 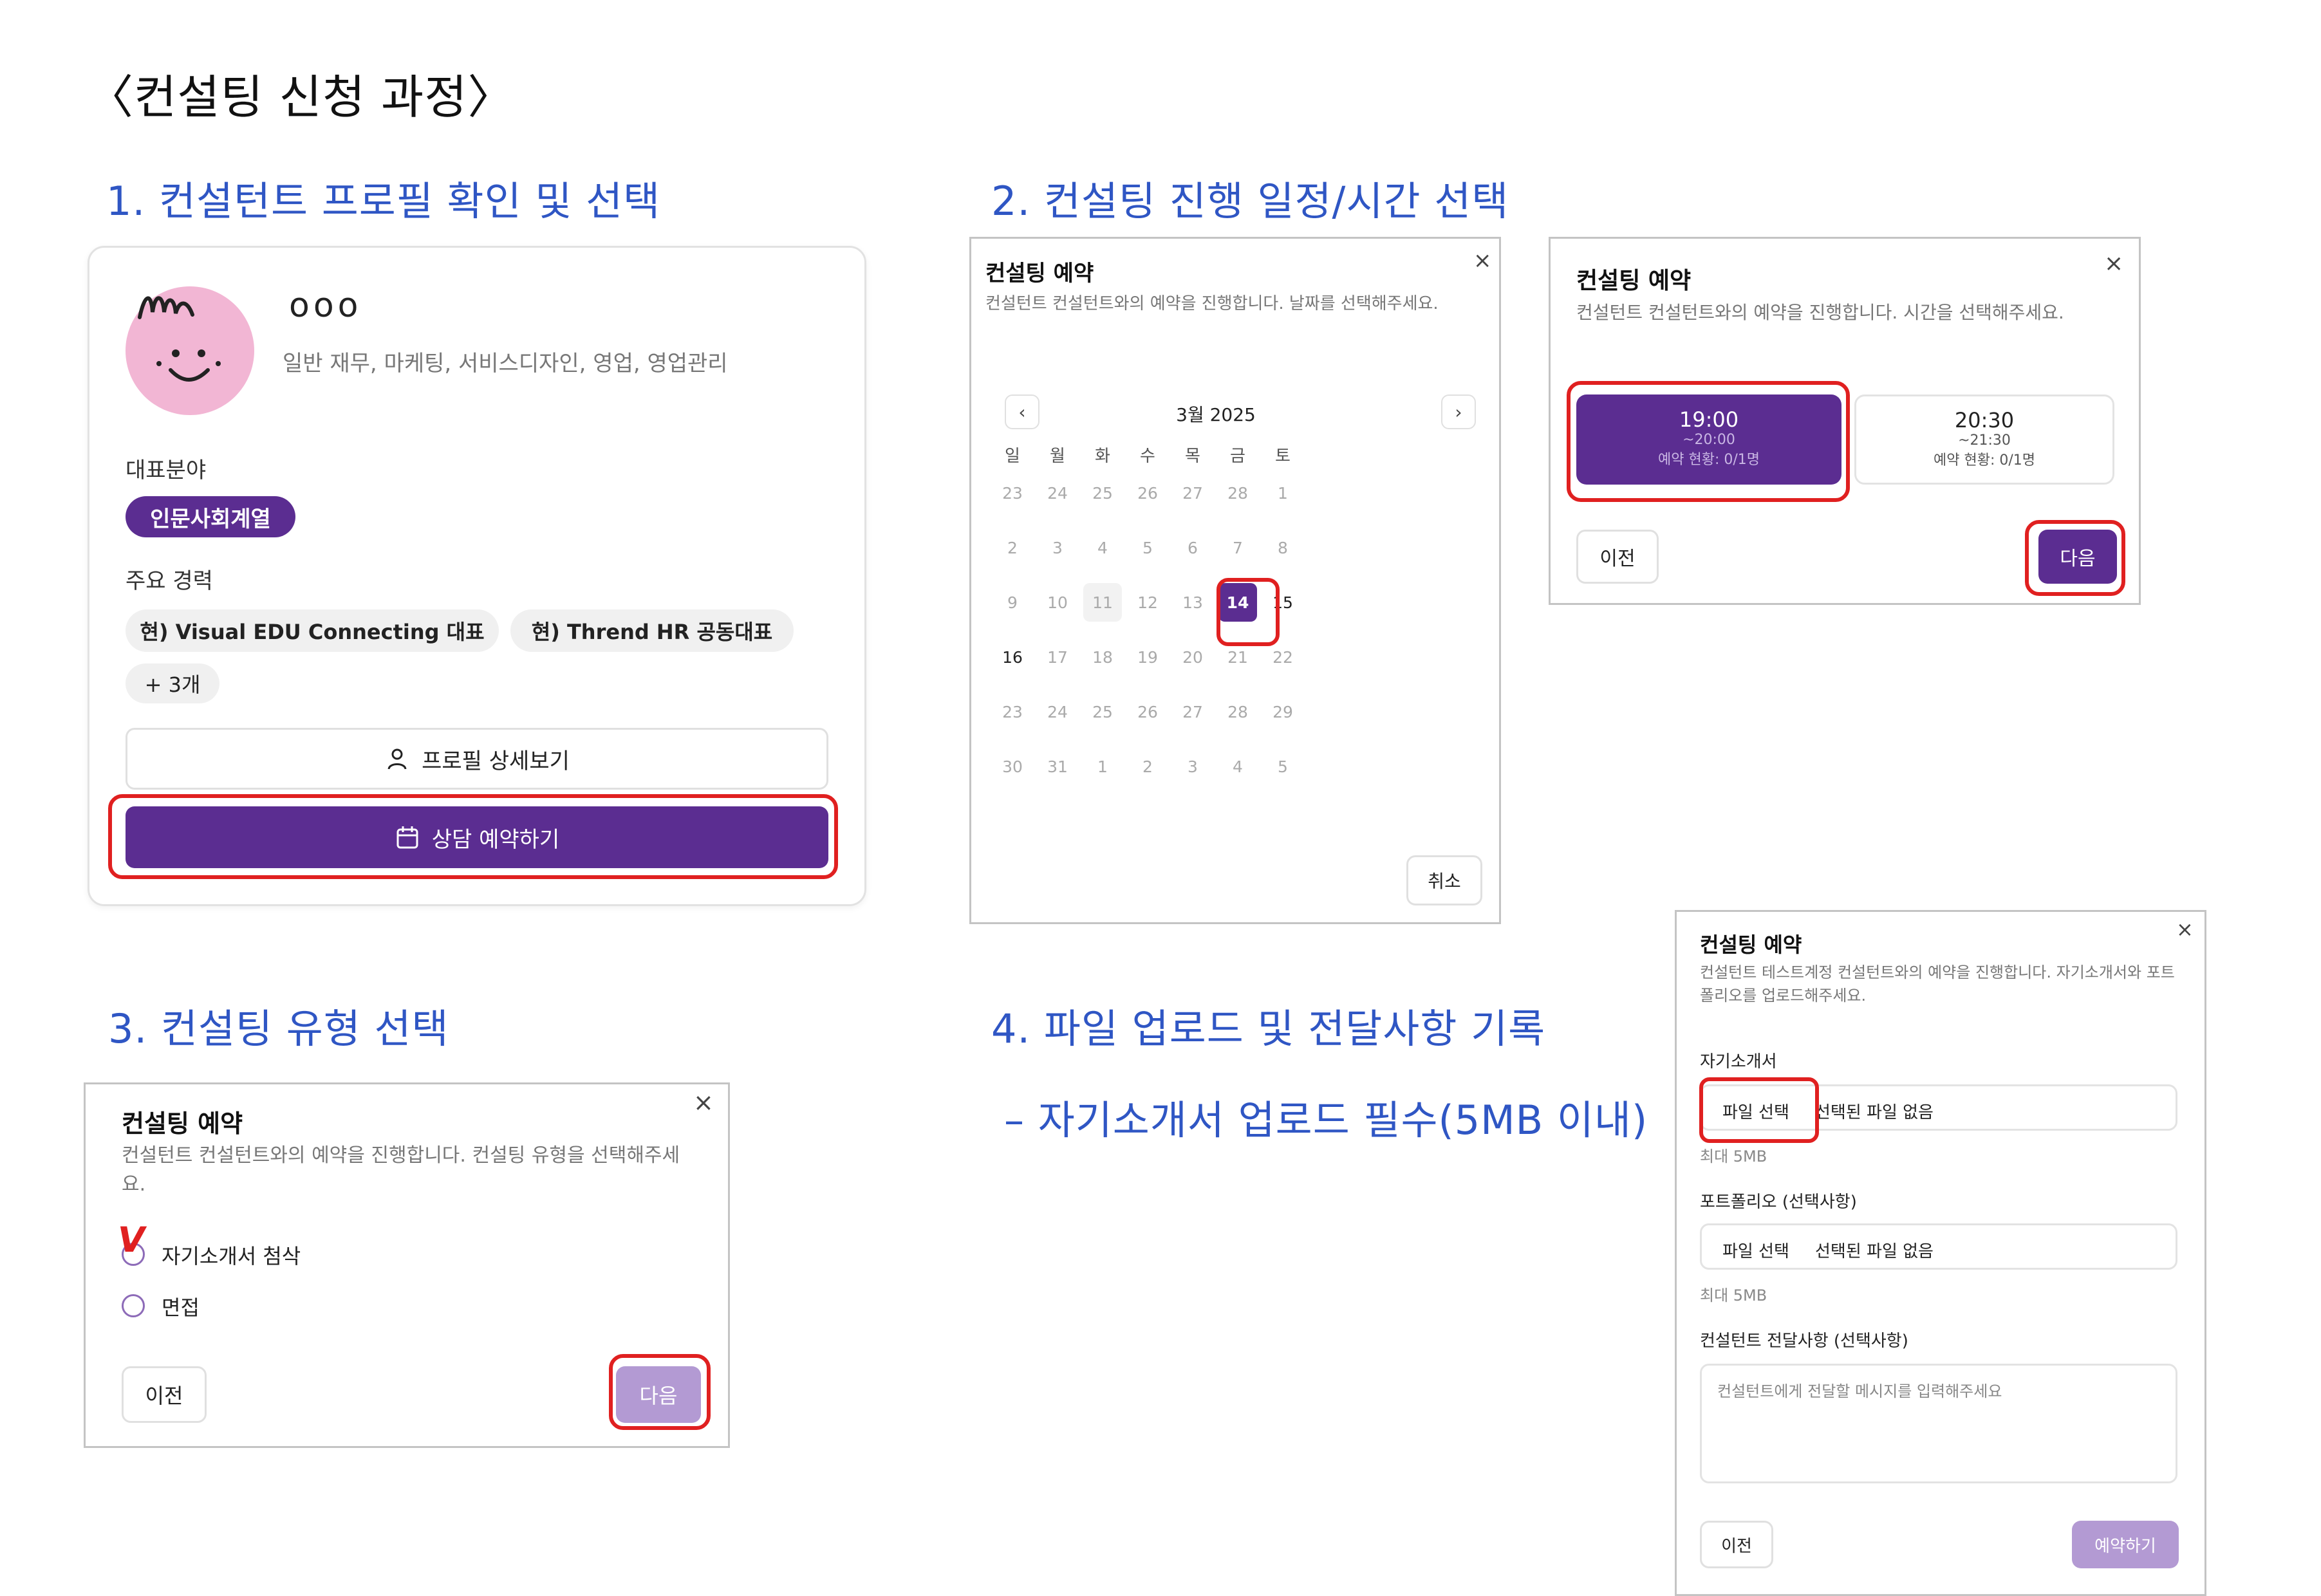 I want to click on weekday-header: 수, so click(x=1147, y=456).